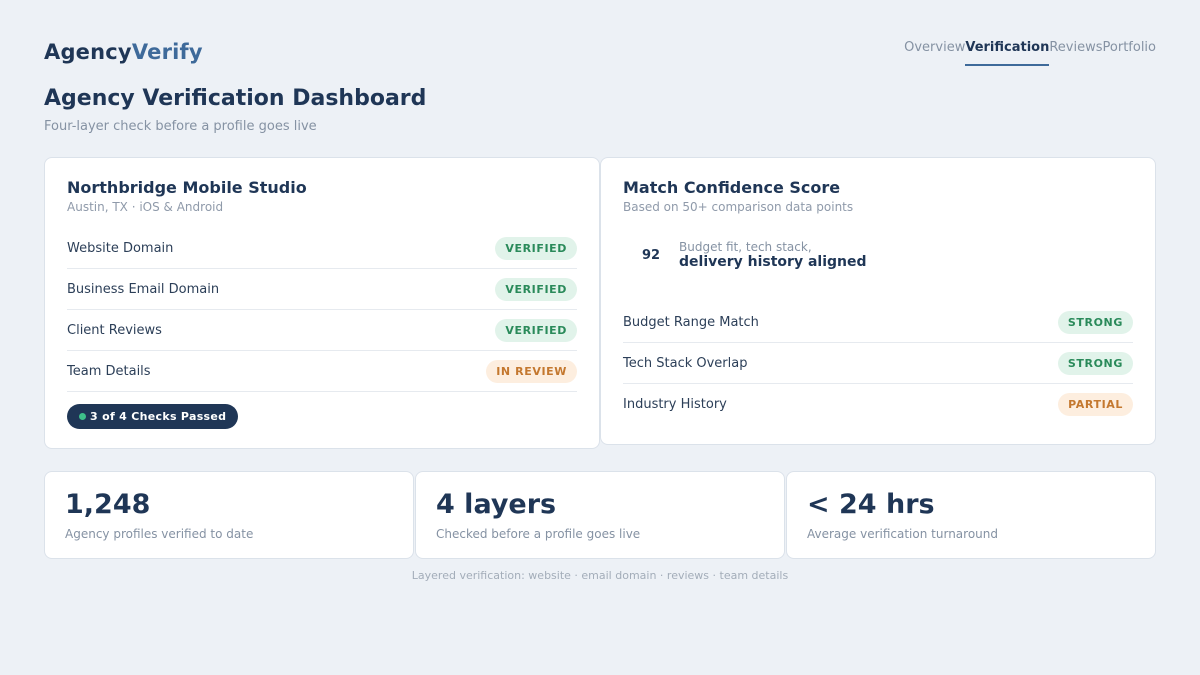  I want to click on checks-summary-pill: 3 of 4 Checks Passed, so click(153, 416).